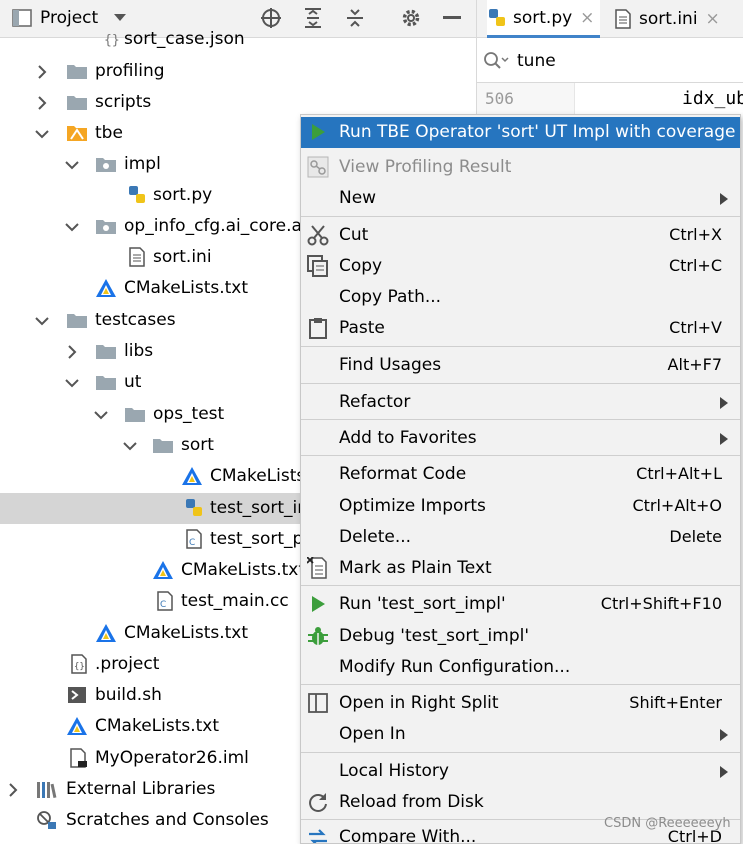 The width and height of the screenshot is (743, 844). What do you see at coordinates (139, 351) in the screenshot?
I see `tree-item-label: libs` at bounding box center [139, 351].